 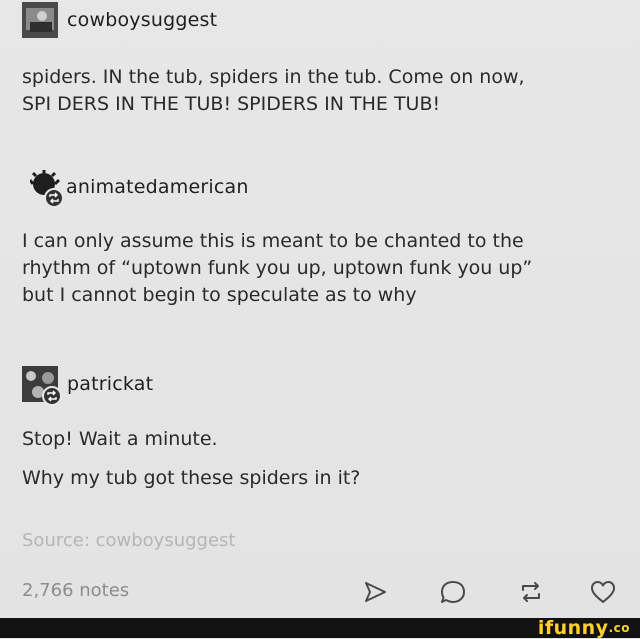 What do you see at coordinates (375, 592) in the screenshot?
I see `send-icon` at bounding box center [375, 592].